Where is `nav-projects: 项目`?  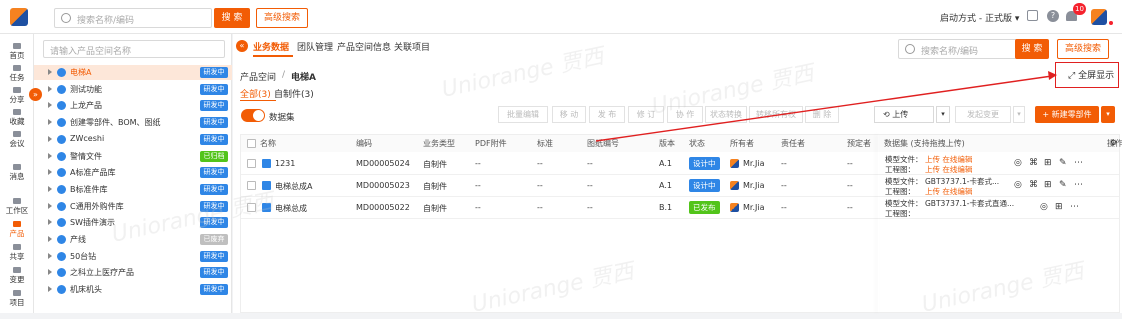
nav-projects: 项目 is located at coordinates (17, 299).